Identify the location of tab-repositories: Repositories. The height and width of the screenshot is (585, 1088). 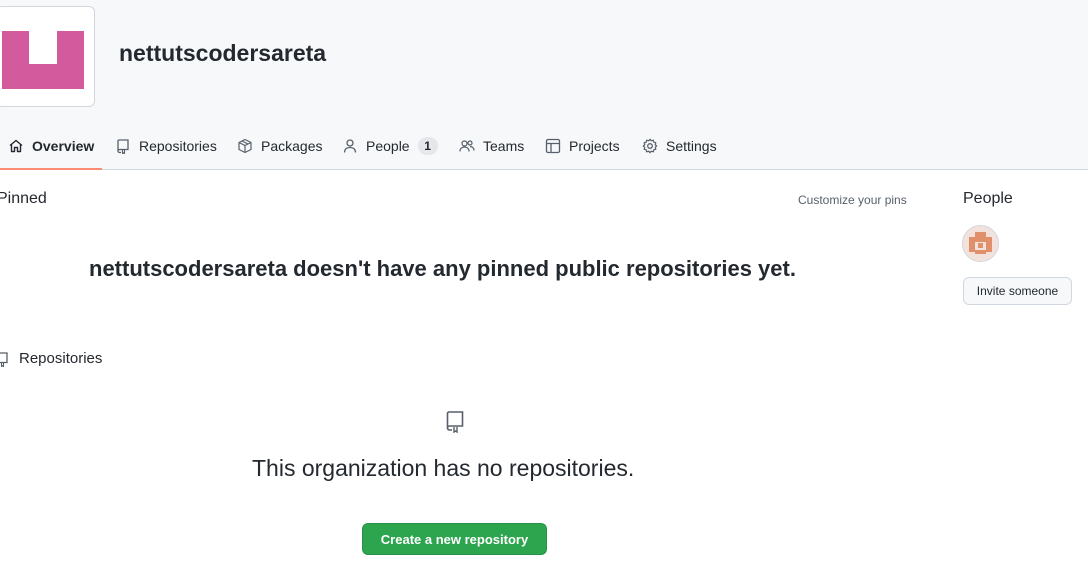
(166, 146).